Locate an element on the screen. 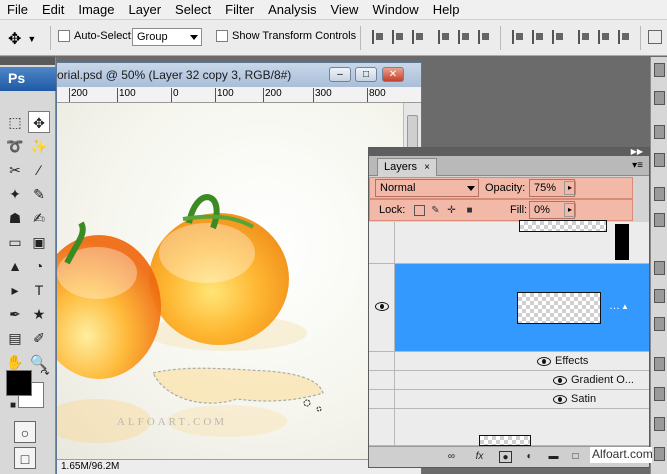 The height and width of the screenshot is (474, 667). align-right-icon is located at coordinates (485, 37).